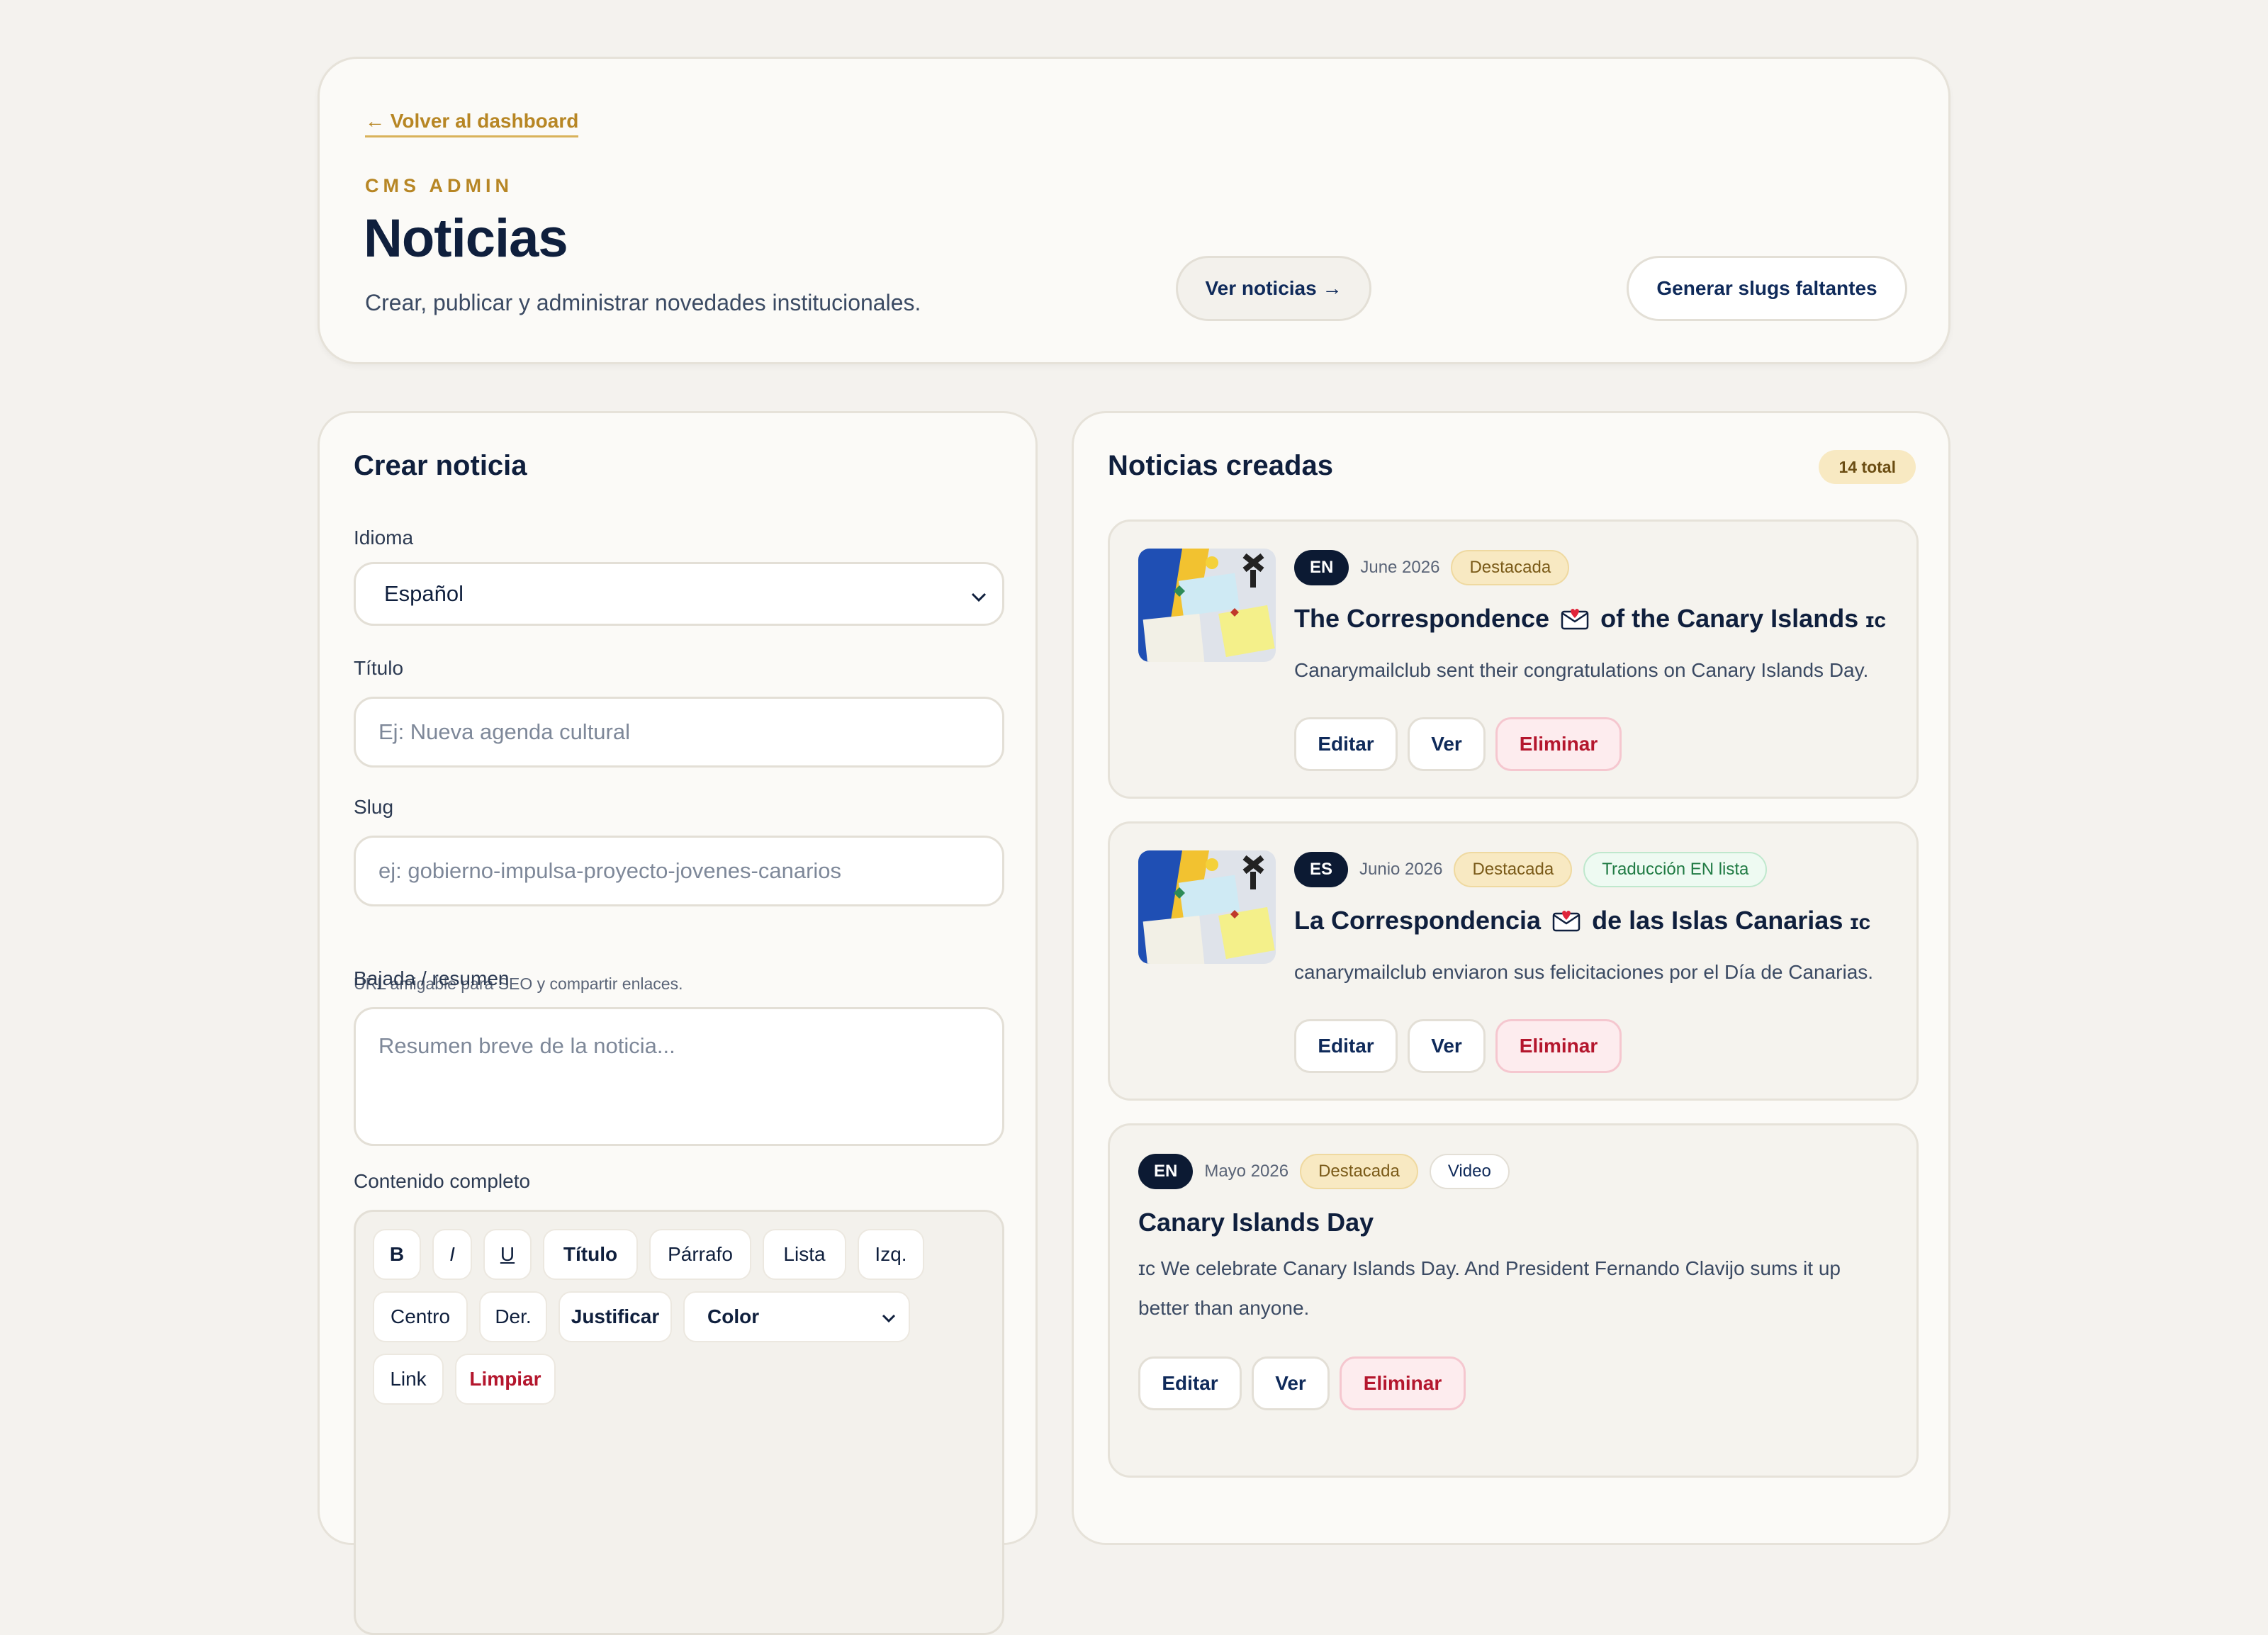 This screenshot has width=2268, height=1635. What do you see at coordinates (379, 668) in the screenshot?
I see `title-label: Título` at bounding box center [379, 668].